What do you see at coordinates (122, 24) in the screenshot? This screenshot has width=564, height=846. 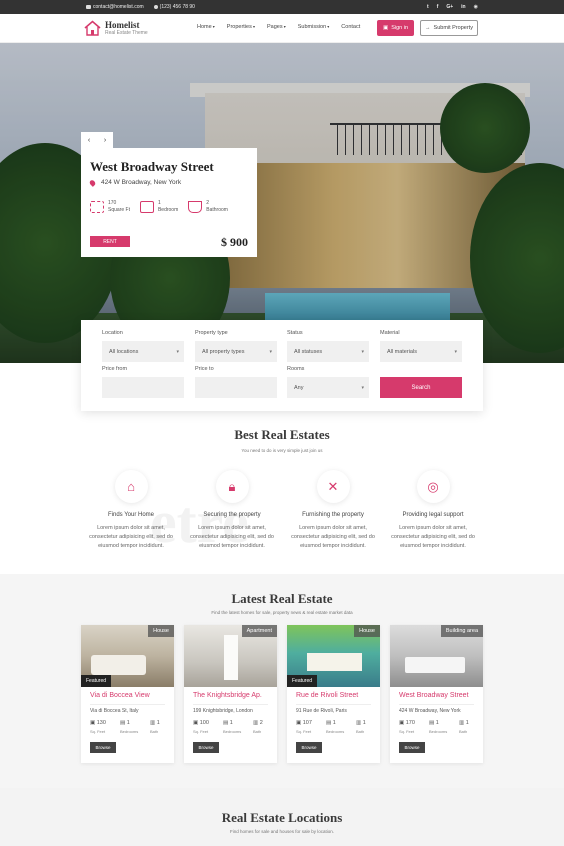 I see `logo-name: Homelist` at bounding box center [122, 24].